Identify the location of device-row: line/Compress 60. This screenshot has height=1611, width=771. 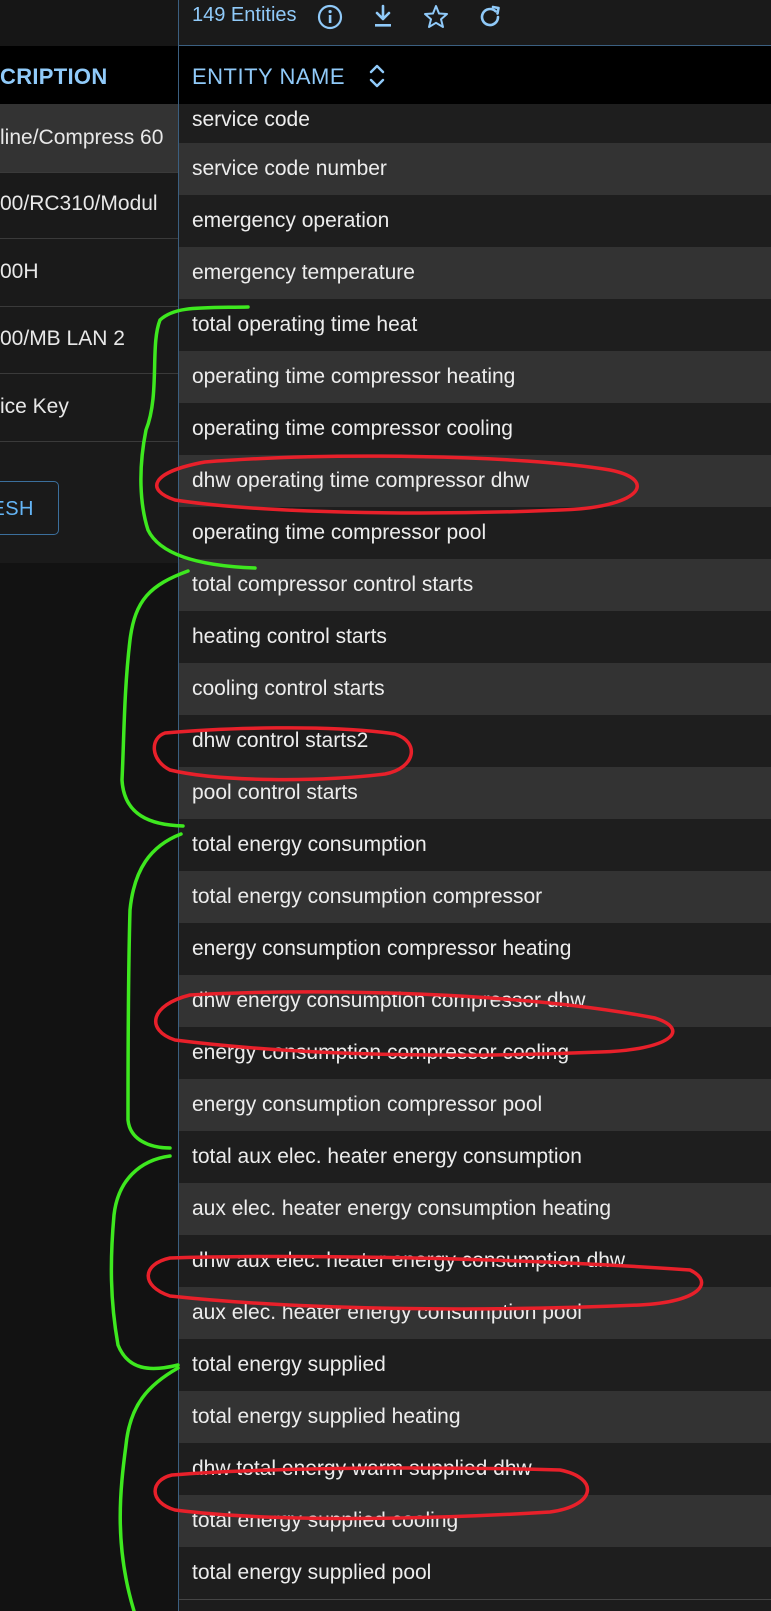
(89, 138).